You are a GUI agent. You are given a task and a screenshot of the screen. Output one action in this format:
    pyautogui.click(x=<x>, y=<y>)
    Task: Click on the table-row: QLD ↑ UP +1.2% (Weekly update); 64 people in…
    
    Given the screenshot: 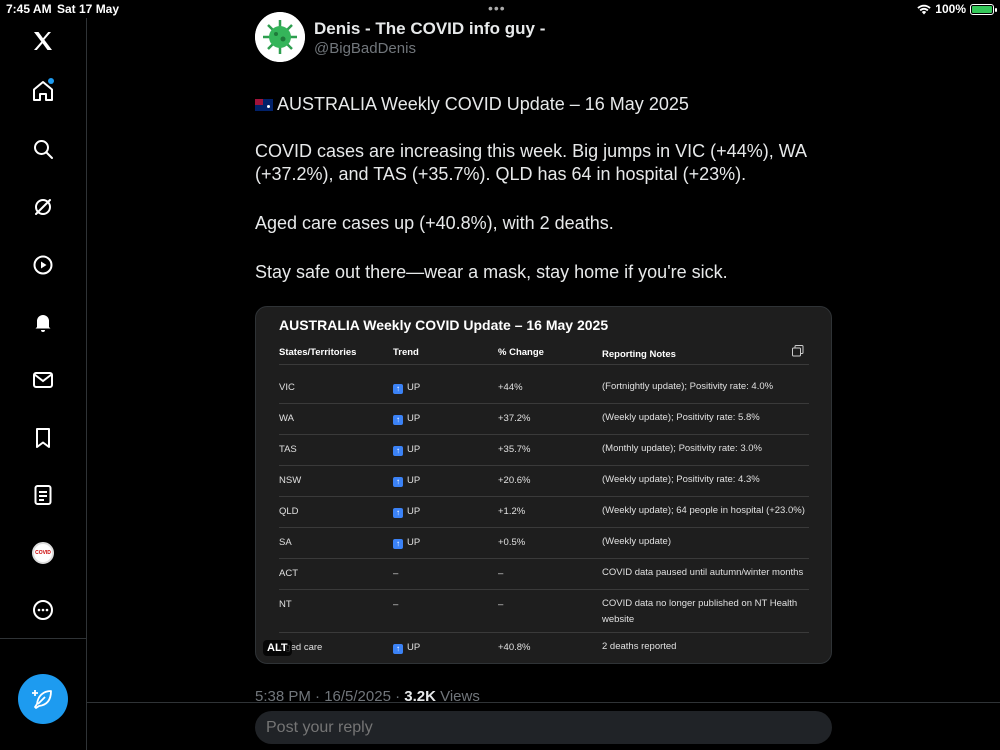 What is the action you would take?
    pyautogui.click(x=544, y=512)
    